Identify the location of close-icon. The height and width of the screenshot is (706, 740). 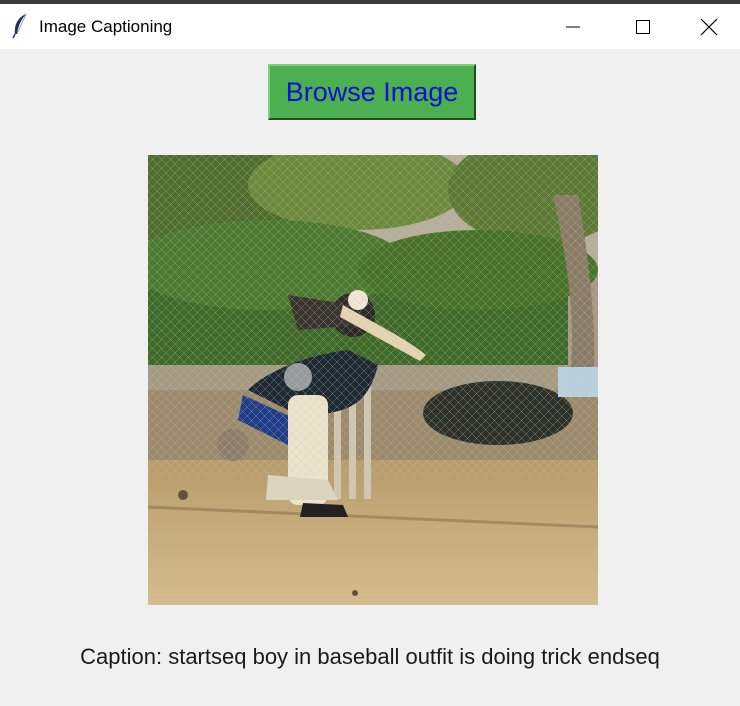
(709, 26).